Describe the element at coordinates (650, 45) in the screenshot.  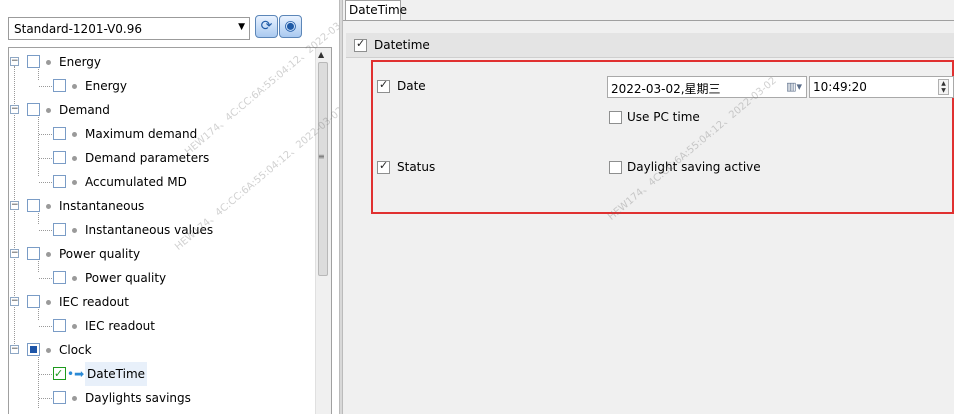
I see `datetime-group-header: Datetime` at that location.